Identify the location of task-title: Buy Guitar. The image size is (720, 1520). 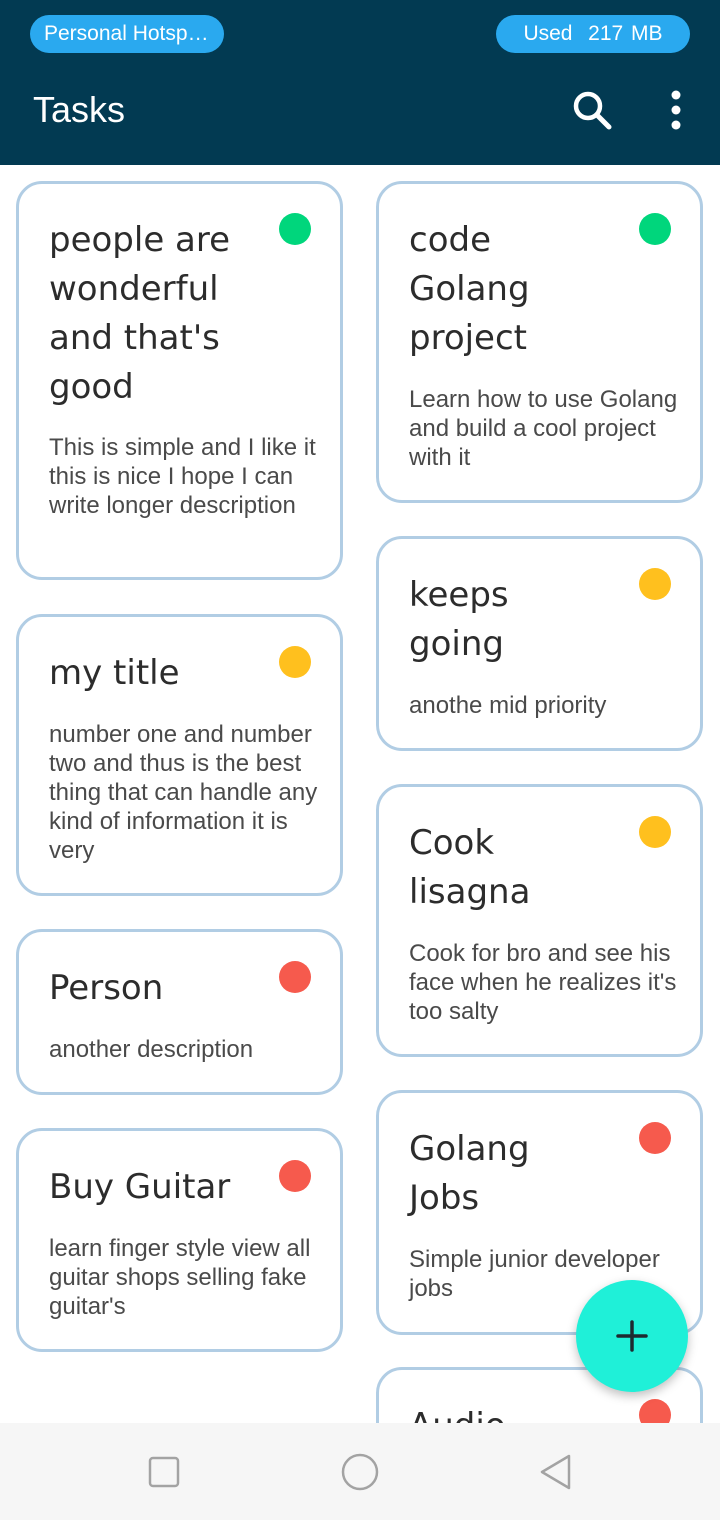
(140, 1187).